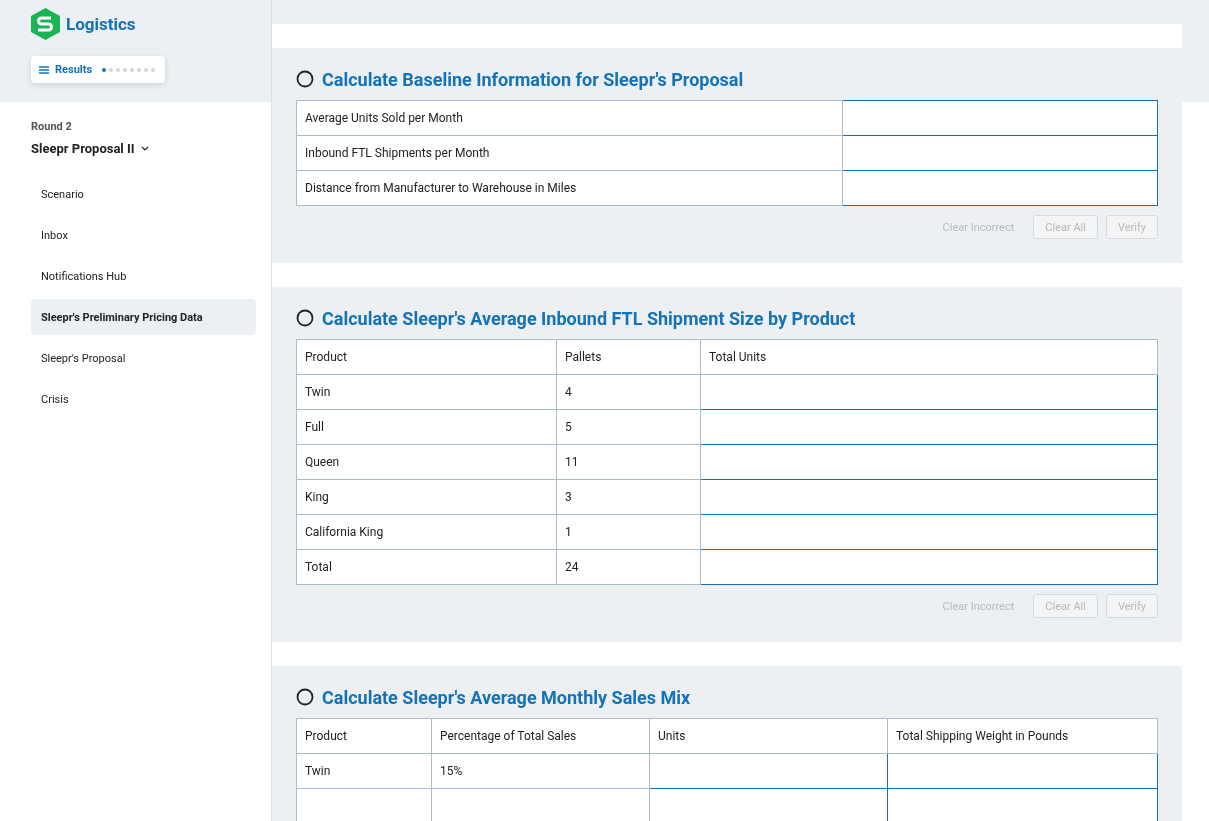  I want to click on table-cell: King, so click(426, 497).